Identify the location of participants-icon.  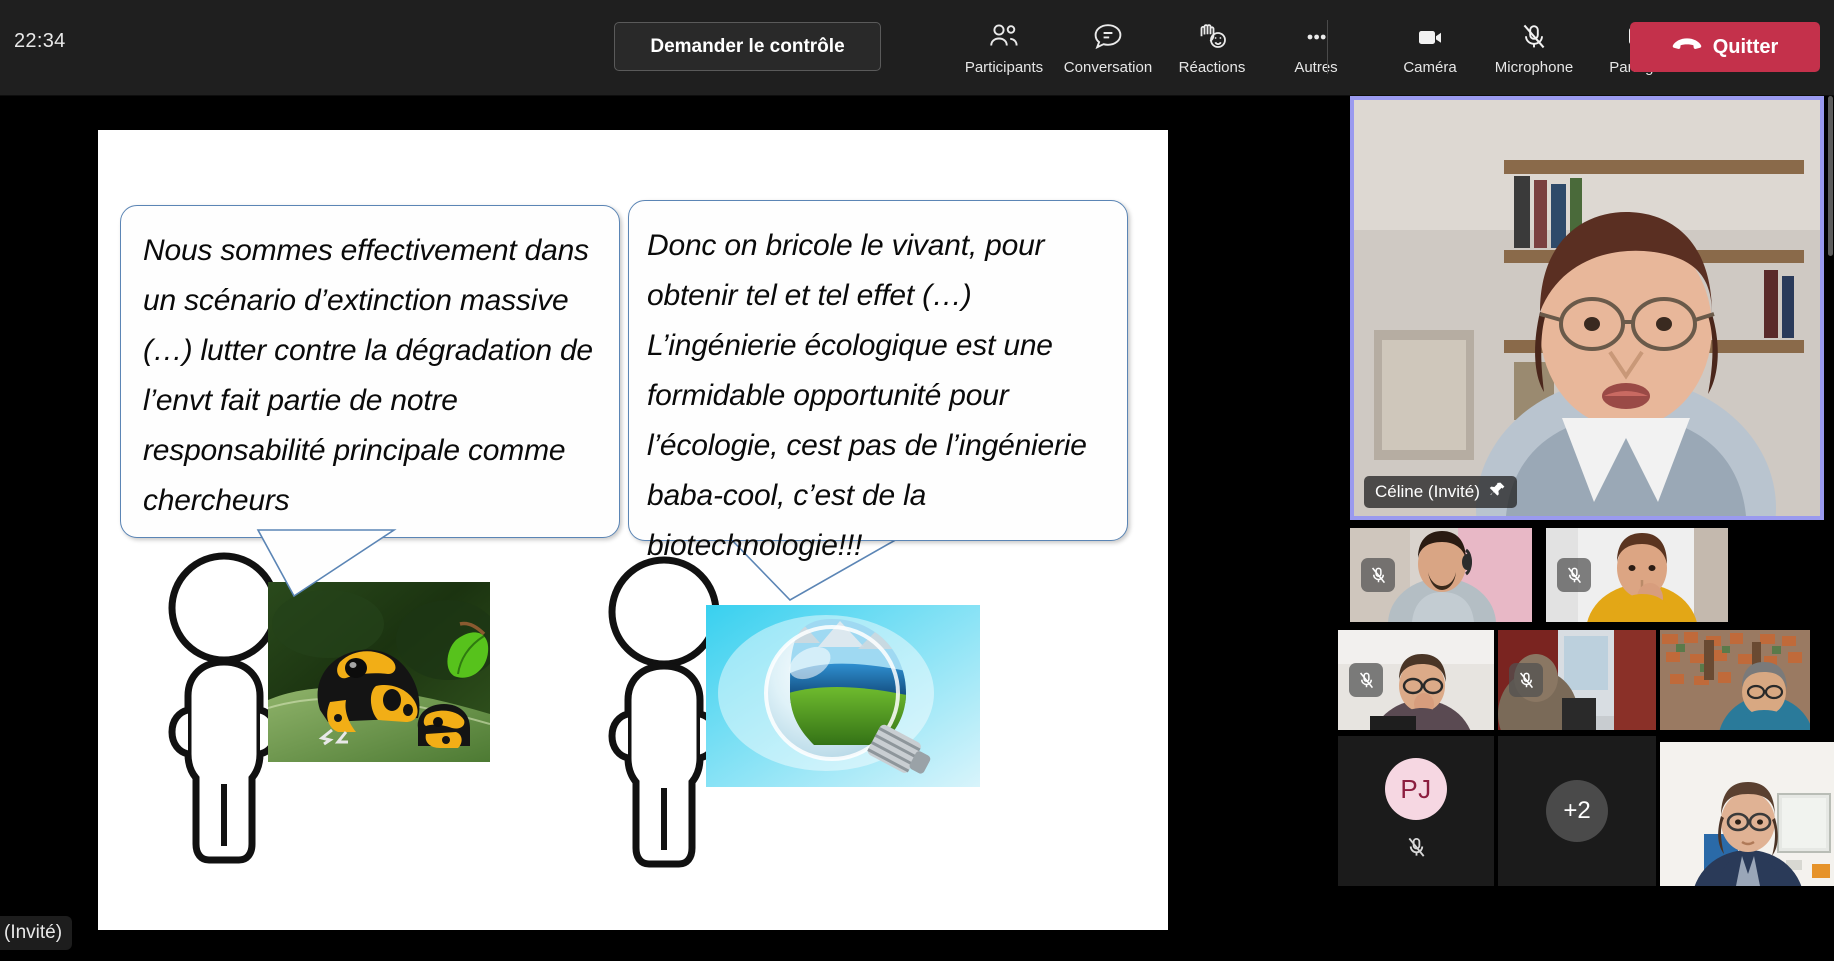
(1004, 37).